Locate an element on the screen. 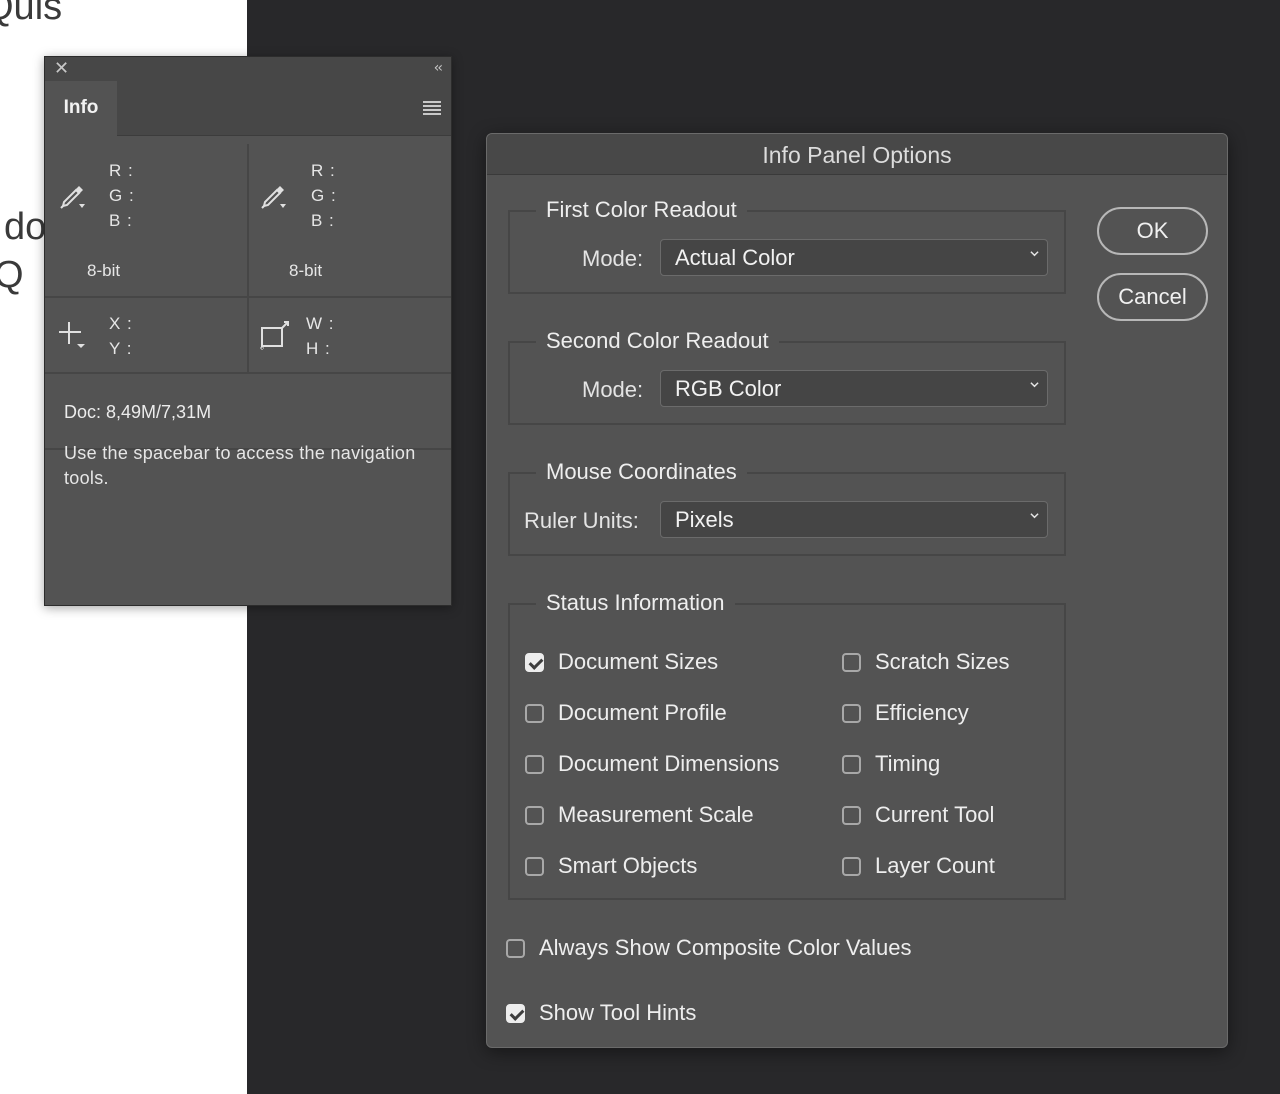 This screenshot has width=1280, height=1094. select-value: Pixels is located at coordinates (704, 519).